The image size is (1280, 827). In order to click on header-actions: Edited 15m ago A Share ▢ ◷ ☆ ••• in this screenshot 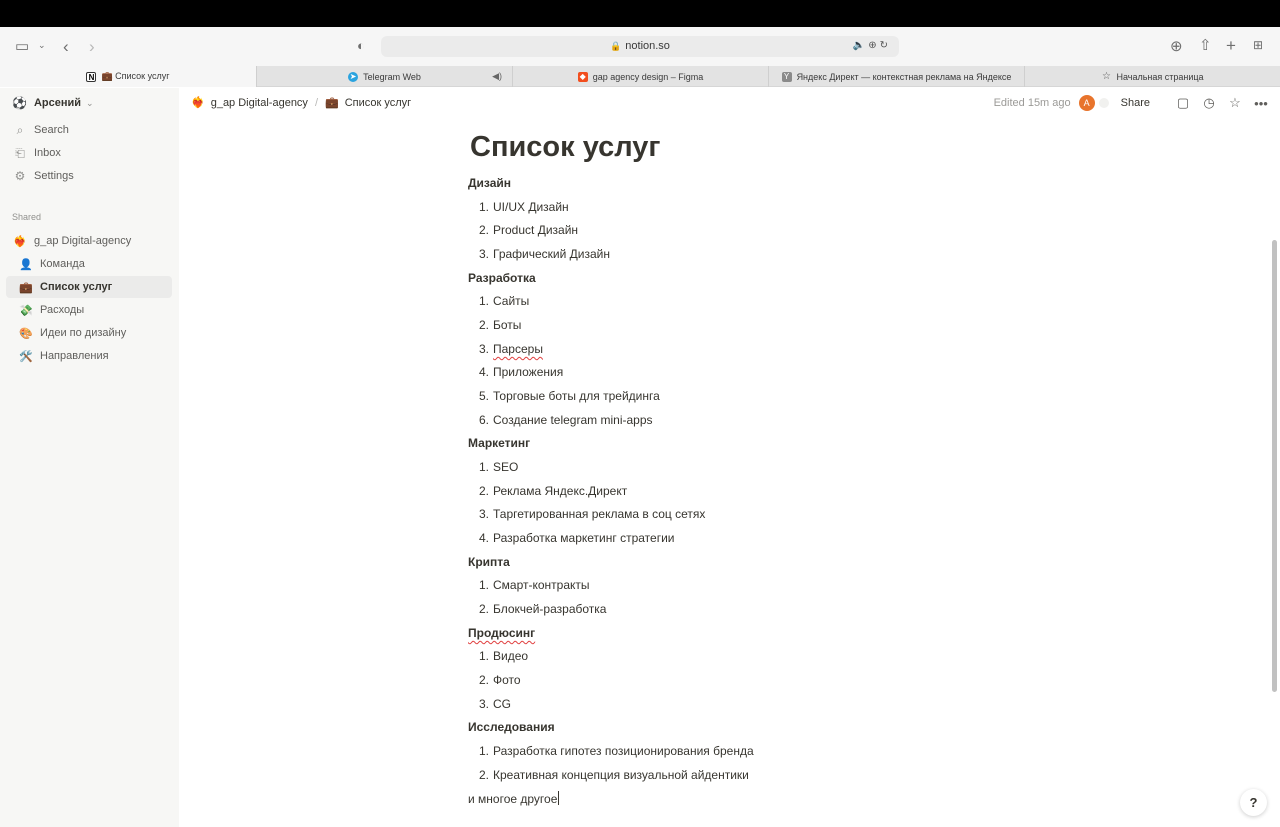, I will do `click(1131, 103)`.